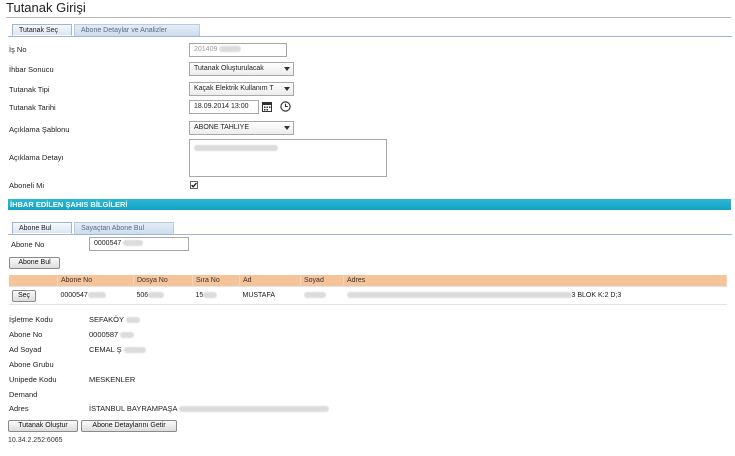 The image size is (735, 456). Describe the element at coordinates (114, 319) in the screenshot. I see `detail-value: SEFAKÖY` at that location.